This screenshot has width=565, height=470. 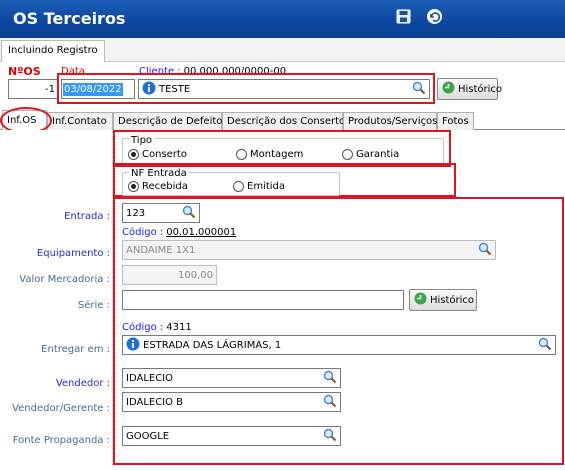 I want to click on serie-field, so click(x=263, y=300).